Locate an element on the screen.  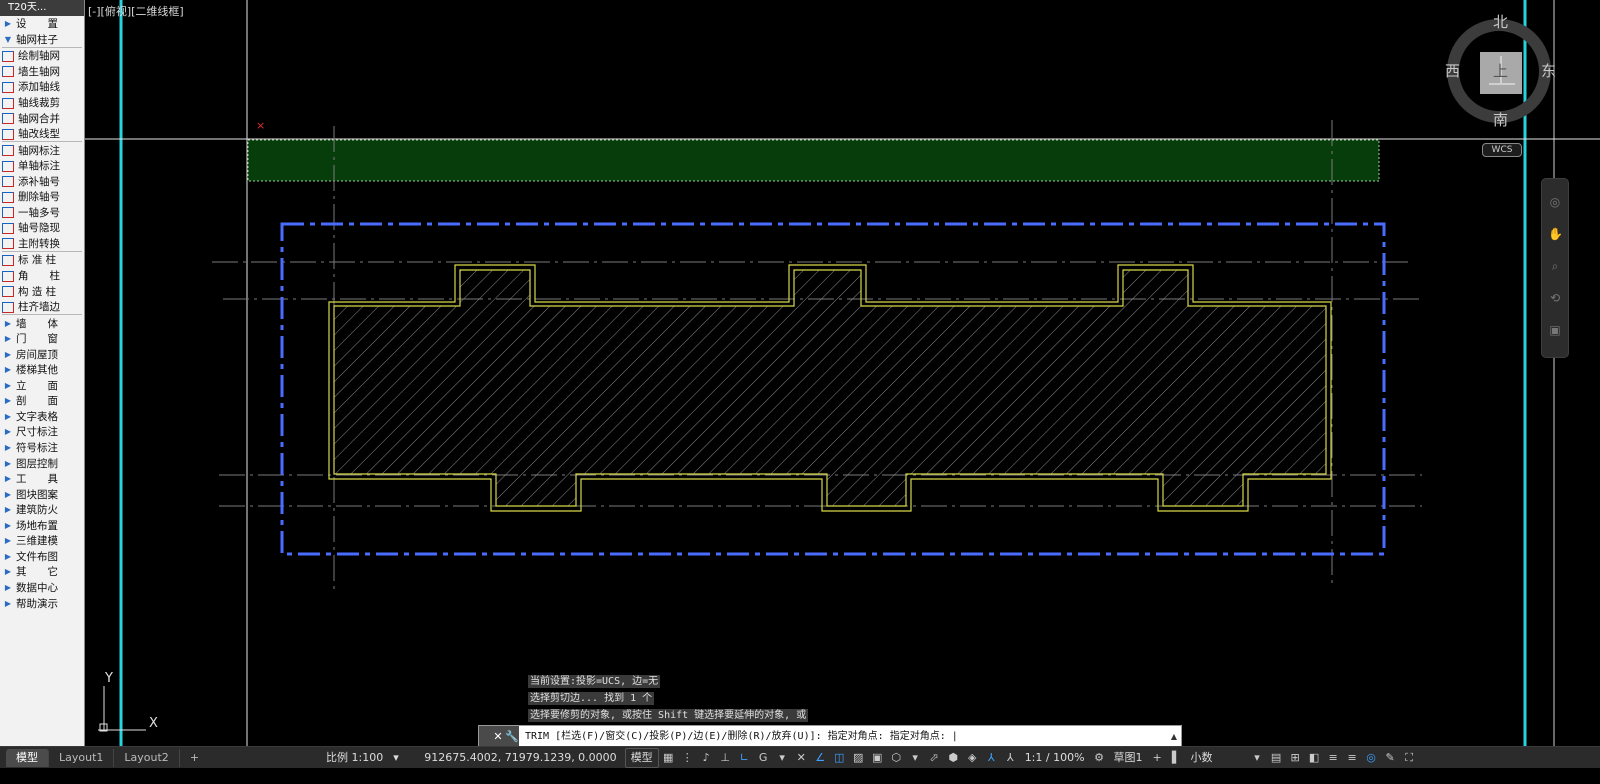
viewcube-top-face: 上 is located at coordinates (1500, 70).